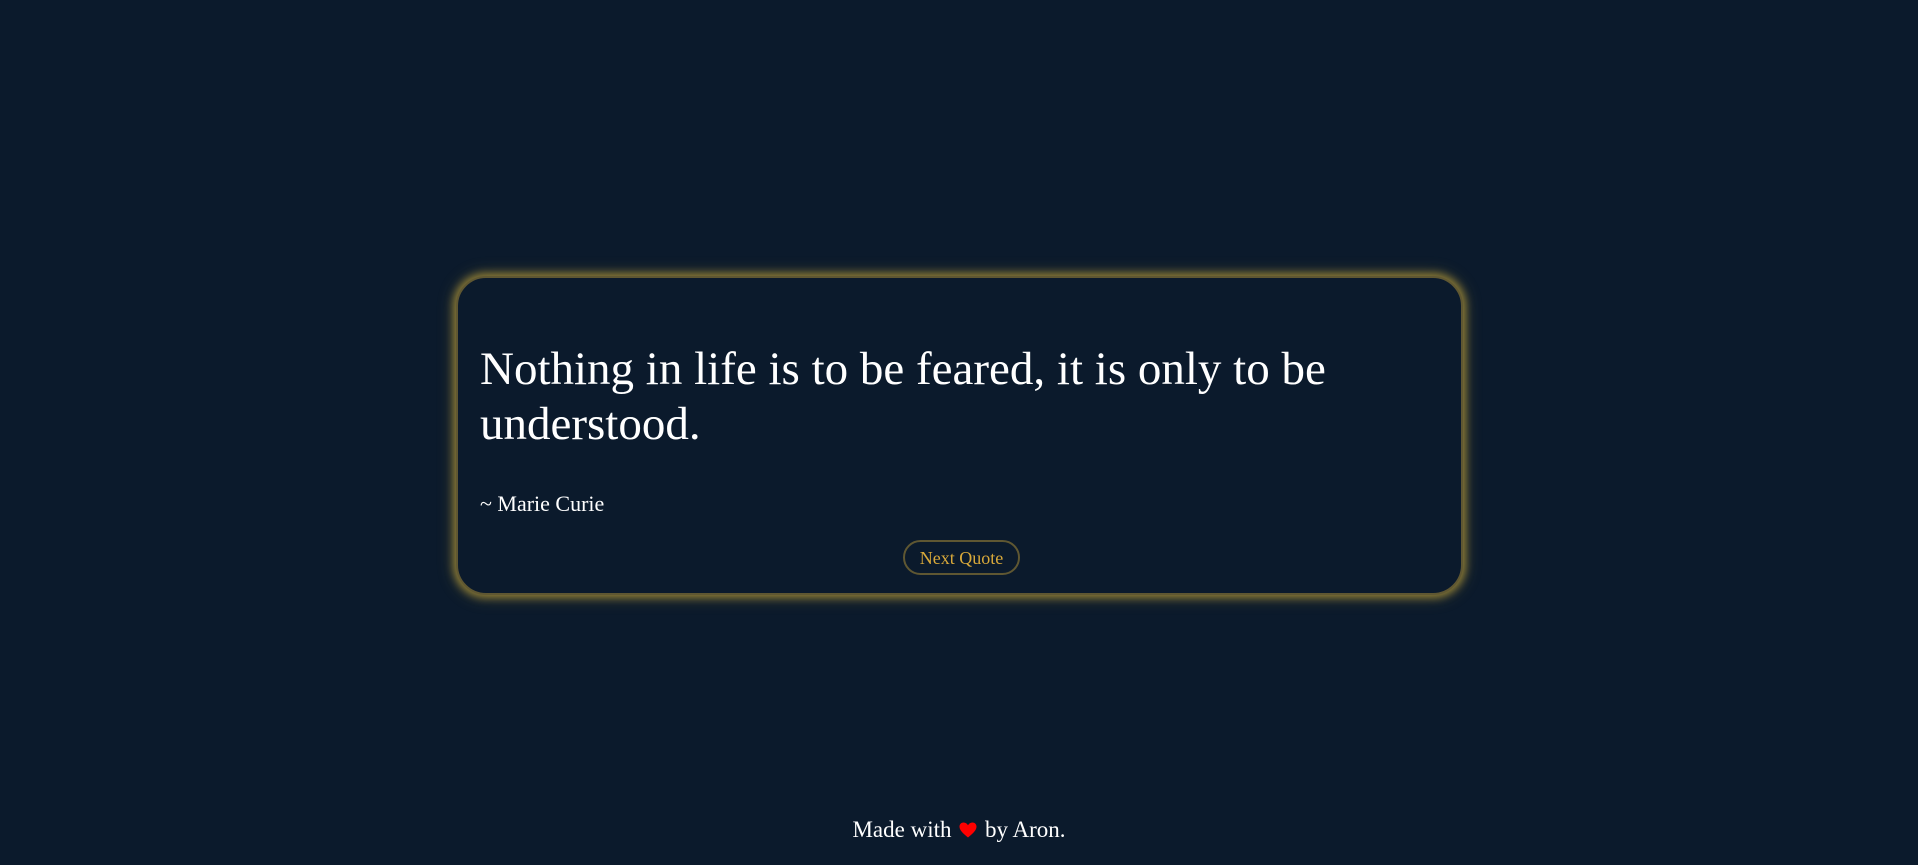  I want to click on quote-author: ~ Marie Curie, so click(542, 503).